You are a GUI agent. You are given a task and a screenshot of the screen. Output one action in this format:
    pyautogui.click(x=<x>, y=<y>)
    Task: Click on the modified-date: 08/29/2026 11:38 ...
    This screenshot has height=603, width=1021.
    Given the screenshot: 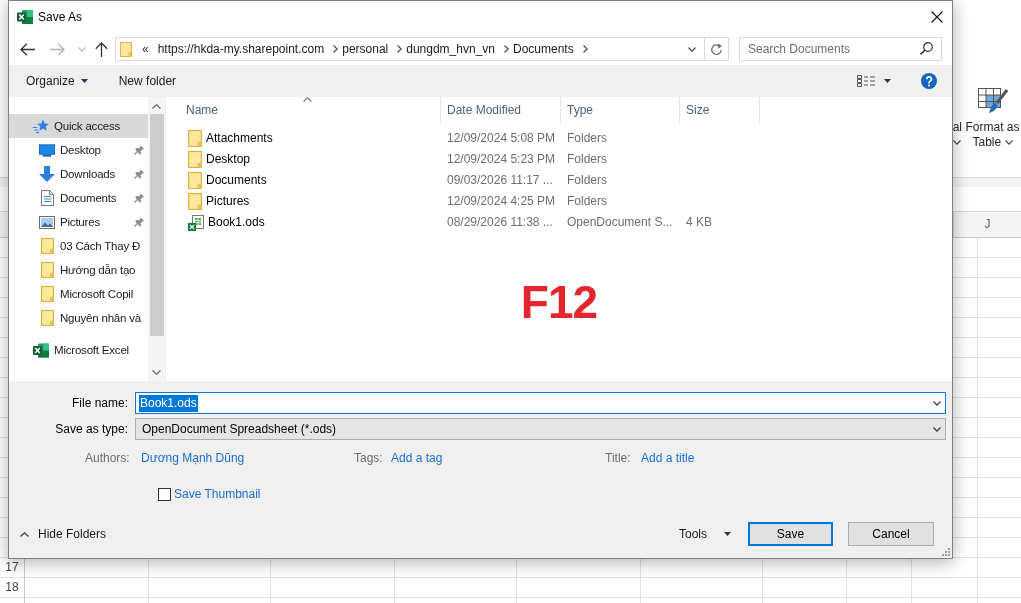 What is the action you would take?
    pyautogui.click(x=500, y=222)
    